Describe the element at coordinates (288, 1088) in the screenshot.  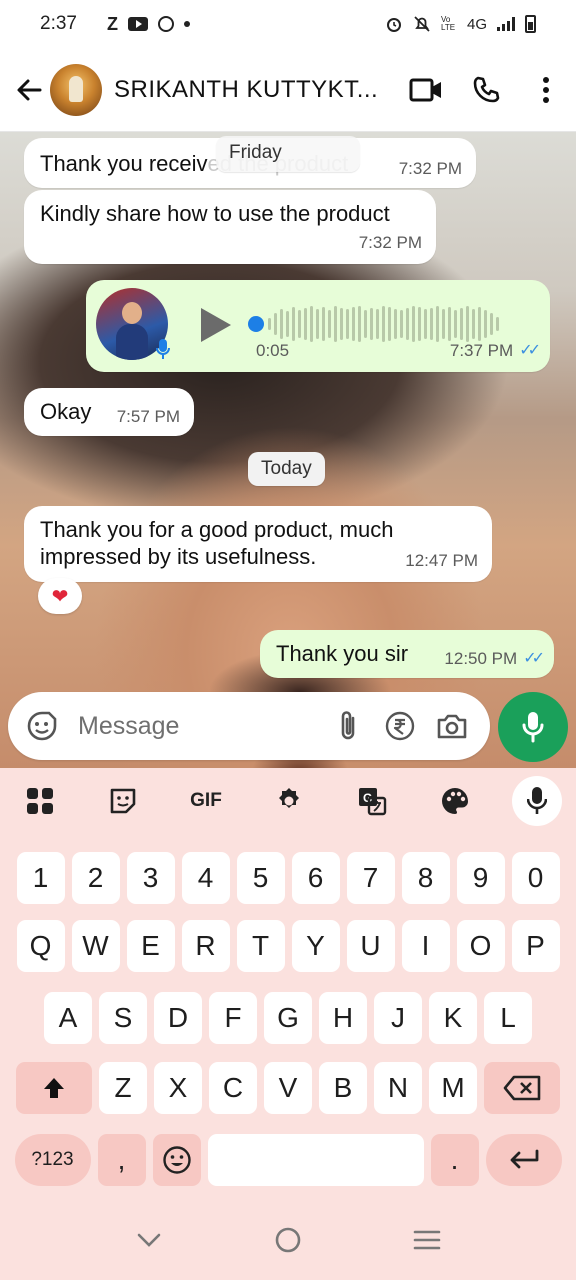
I see `key-v: V` at that location.